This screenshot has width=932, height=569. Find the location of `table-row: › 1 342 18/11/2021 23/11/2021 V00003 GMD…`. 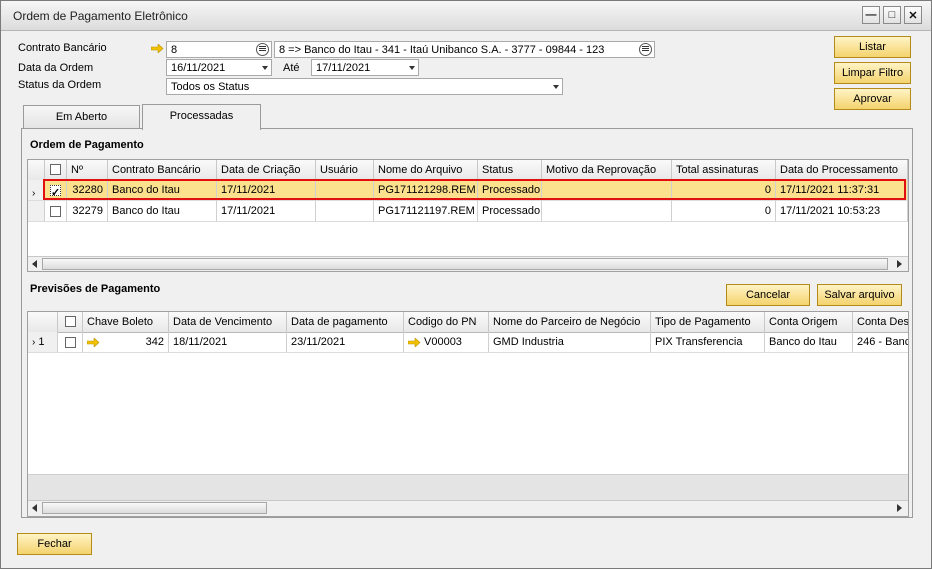

table-row: › 1 342 18/11/2021 23/11/2021 V00003 GMD… is located at coordinates (468, 342).